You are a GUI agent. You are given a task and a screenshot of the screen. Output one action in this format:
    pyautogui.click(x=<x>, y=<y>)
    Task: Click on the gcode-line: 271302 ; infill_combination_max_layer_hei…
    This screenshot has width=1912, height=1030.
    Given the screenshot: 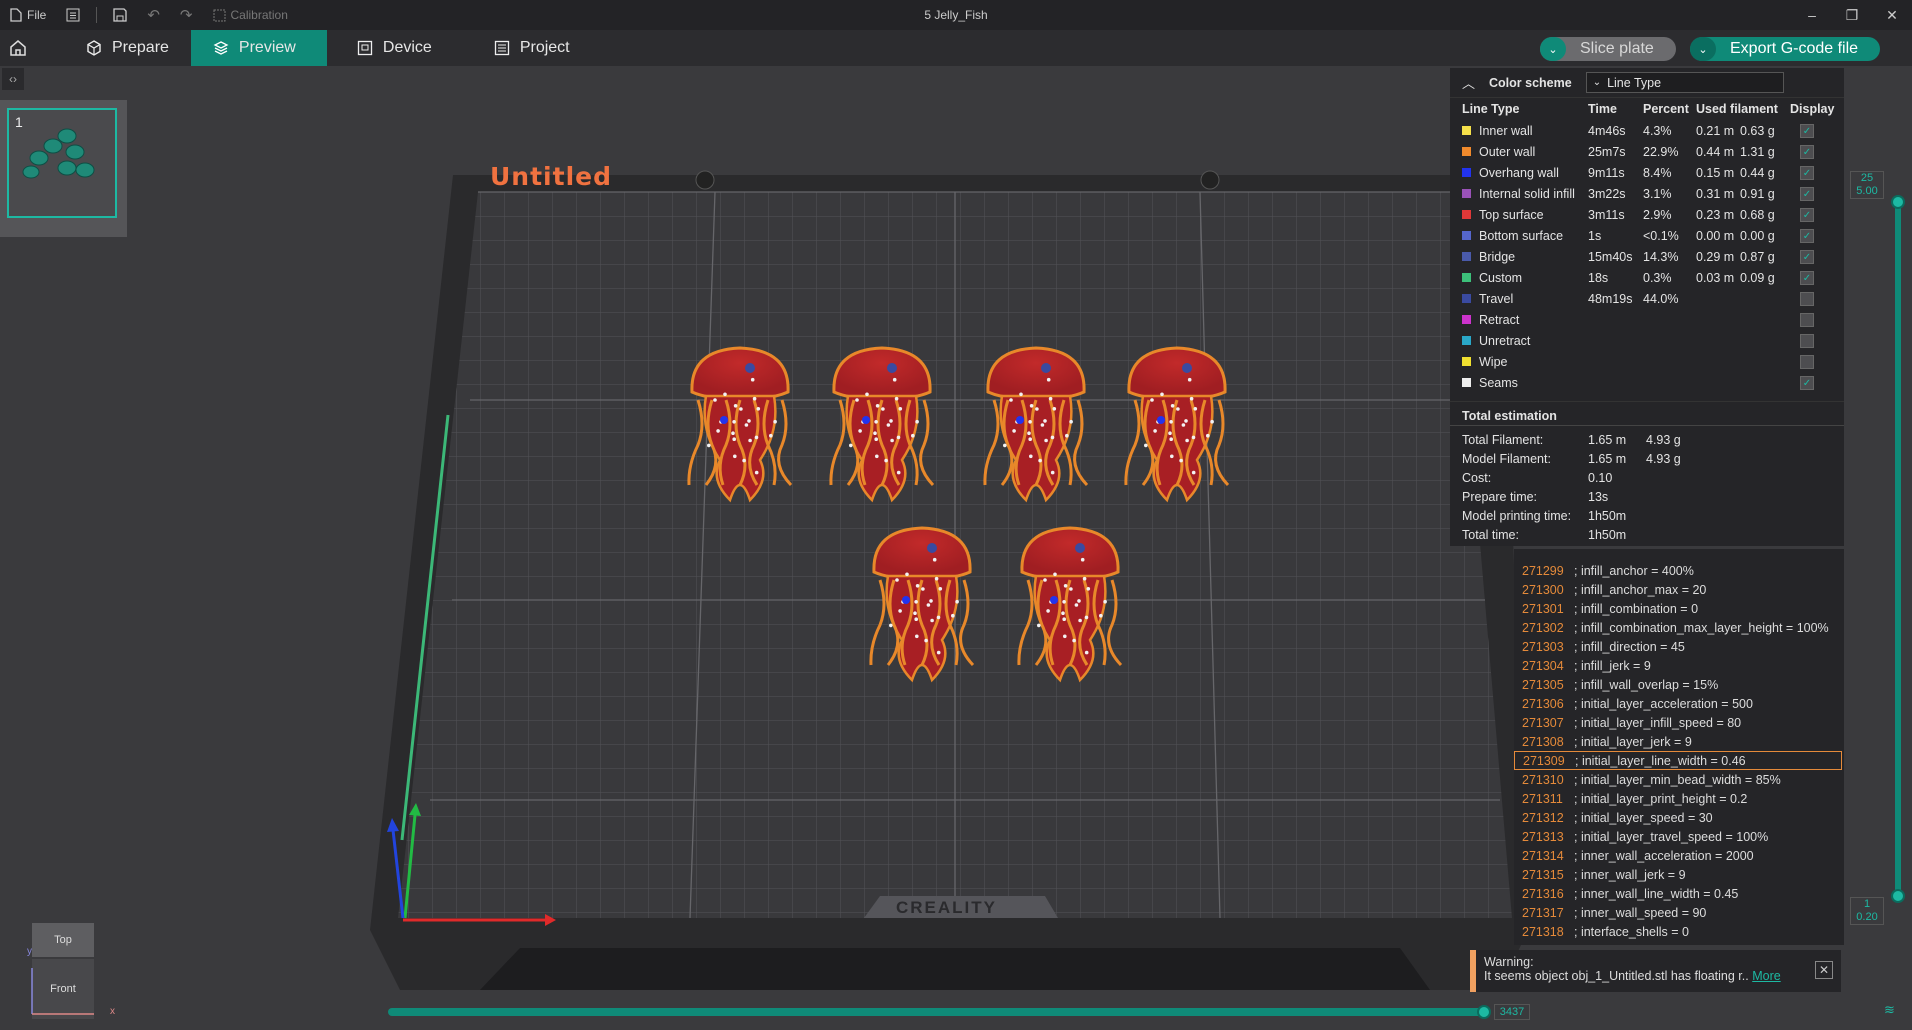 What is the action you would take?
    pyautogui.click(x=1678, y=627)
    